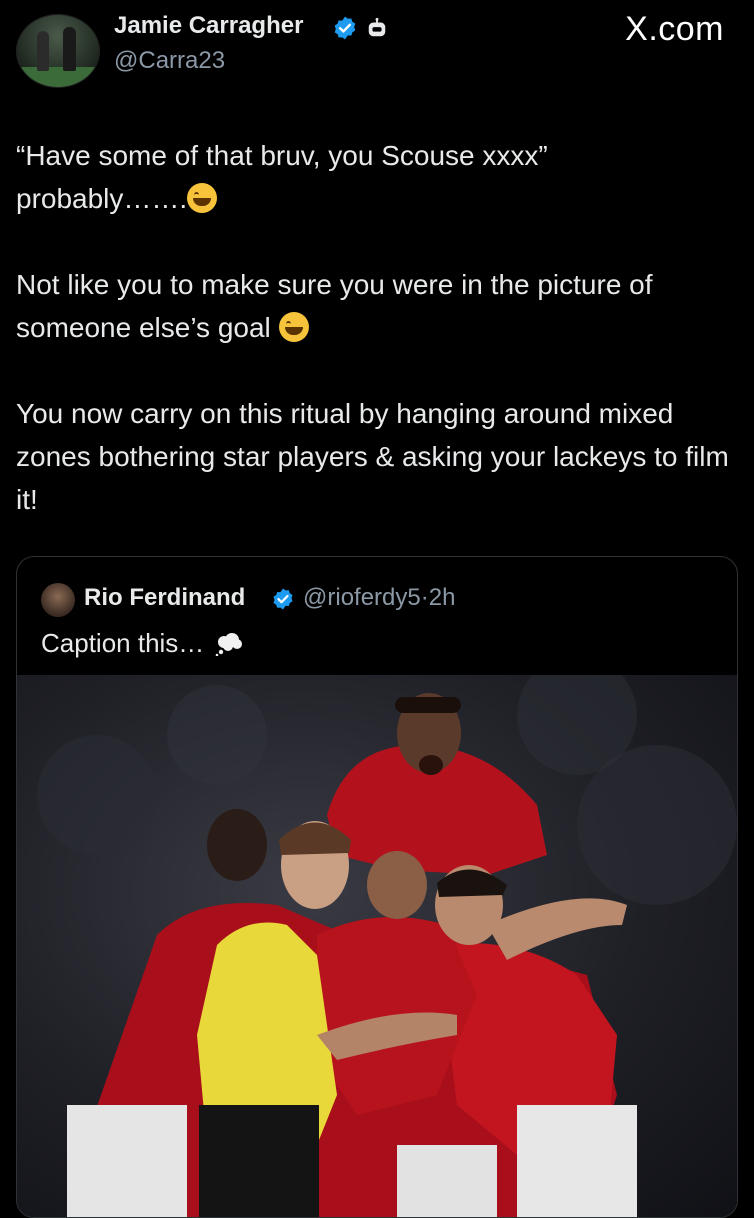  What do you see at coordinates (377, 50) in the screenshot?
I see `tweet-header: Jamie Carragher @Carra23 X.com` at bounding box center [377, 50].